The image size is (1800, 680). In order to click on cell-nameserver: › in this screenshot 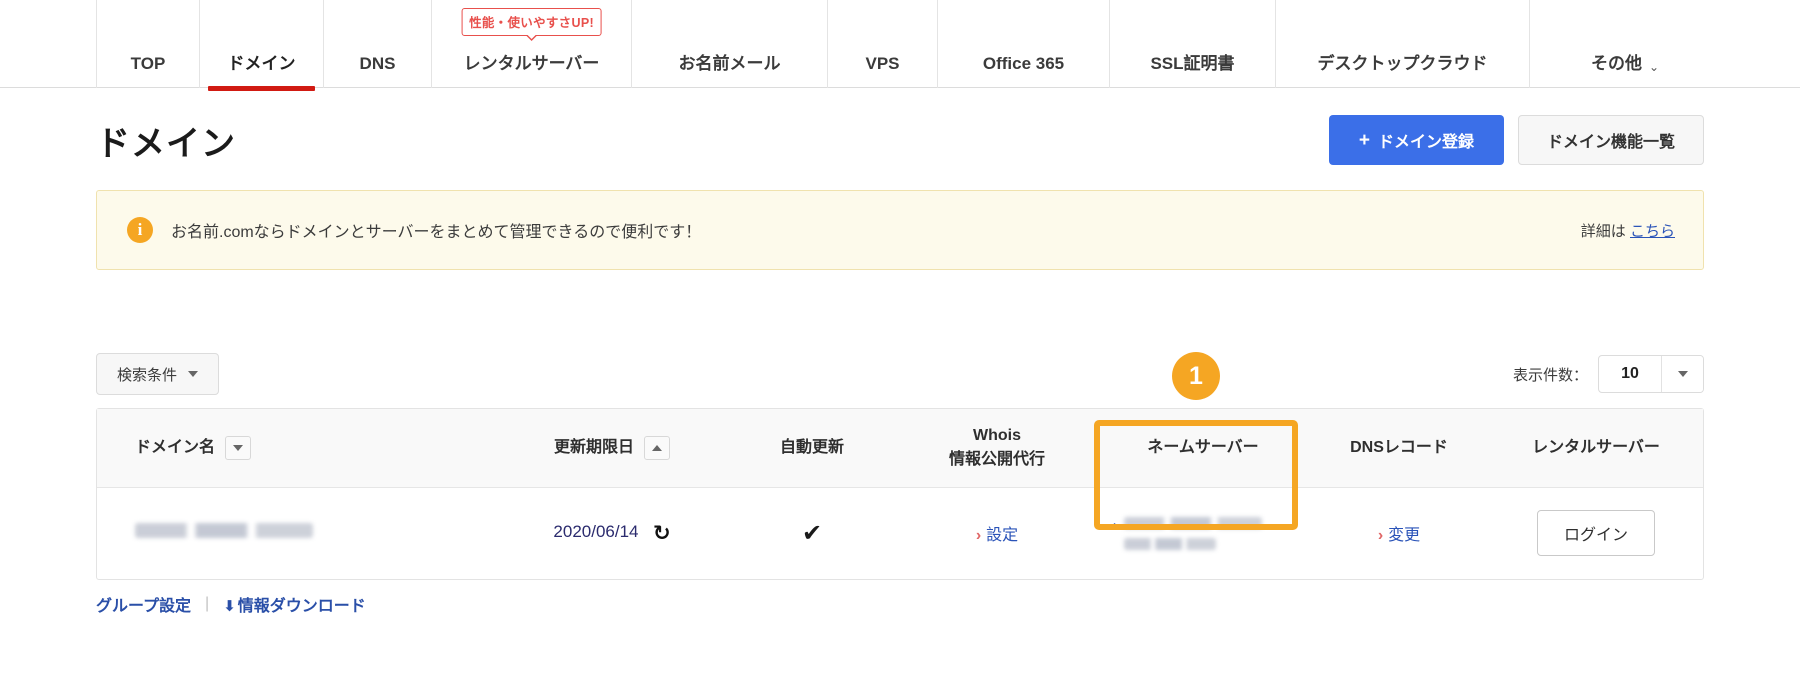, I will do `click(1203, 533)`.